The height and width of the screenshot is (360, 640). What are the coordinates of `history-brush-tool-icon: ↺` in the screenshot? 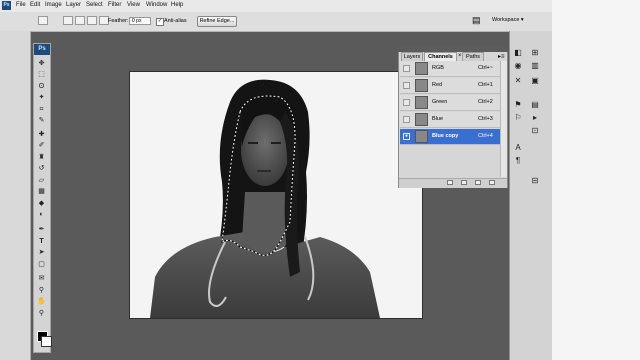 It's located at (41, 169).